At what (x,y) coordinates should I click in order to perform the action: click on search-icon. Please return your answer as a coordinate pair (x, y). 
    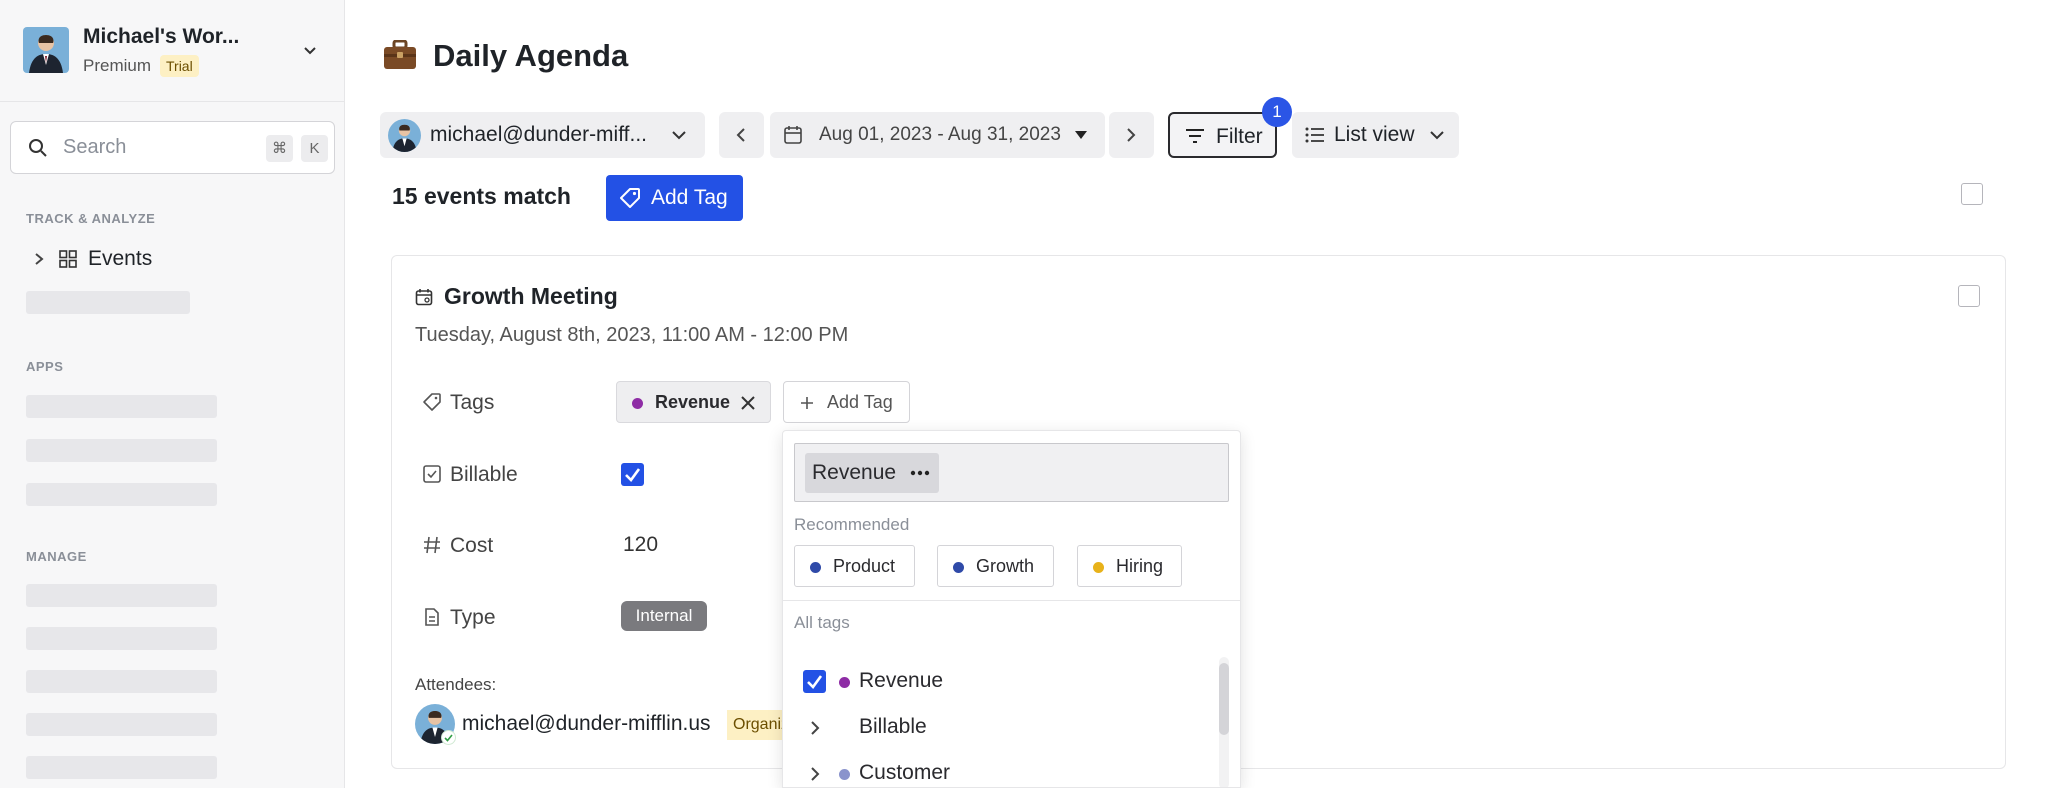
    Looking at the image, I should click on (38, 148).